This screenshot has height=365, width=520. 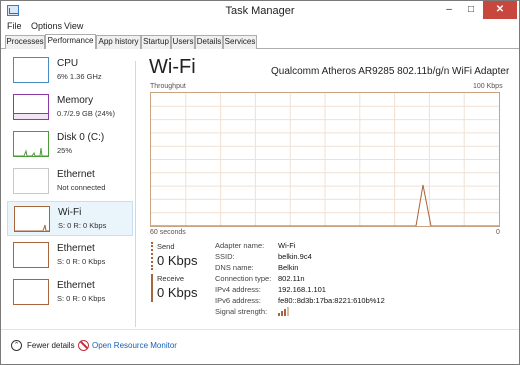 I want to click on cpu-thumbnail-graph, so click(x=31, y=70).